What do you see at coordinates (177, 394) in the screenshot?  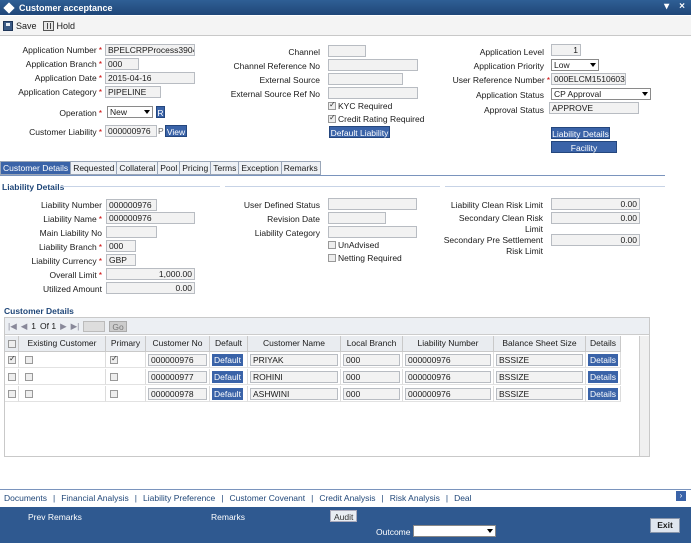 I see `customer-no-field: 000000978` at bounding box center [177, 394].